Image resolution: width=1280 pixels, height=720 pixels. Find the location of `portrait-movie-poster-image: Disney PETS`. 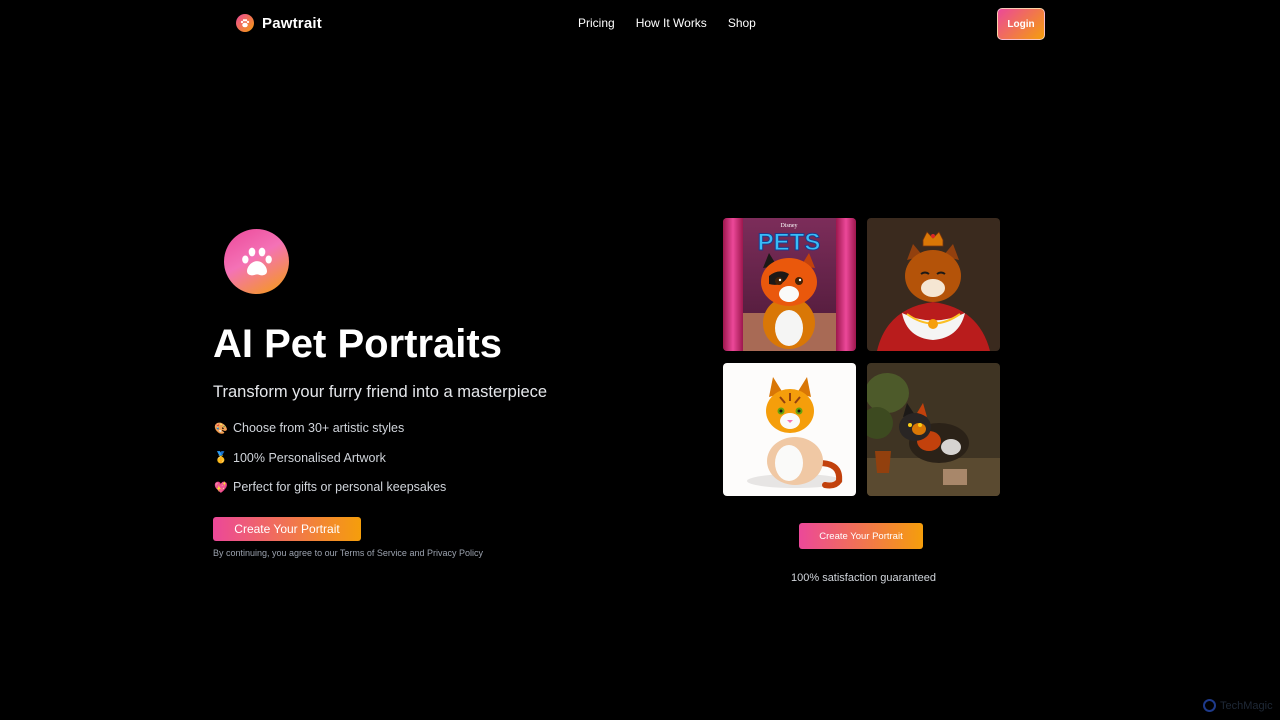

portrait-movie-poster-image: Disney PETS is located at coordinates (789, 284).